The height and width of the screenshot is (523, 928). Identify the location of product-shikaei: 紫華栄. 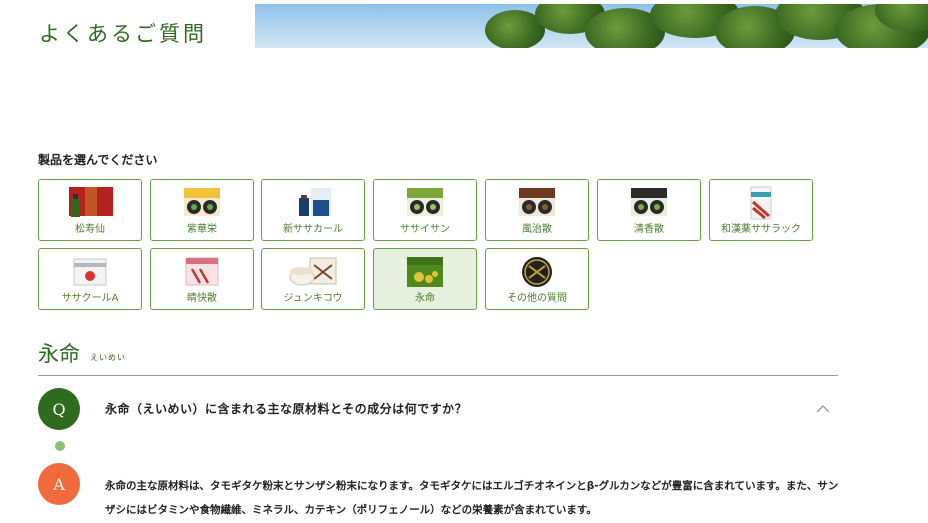
(202, 210).